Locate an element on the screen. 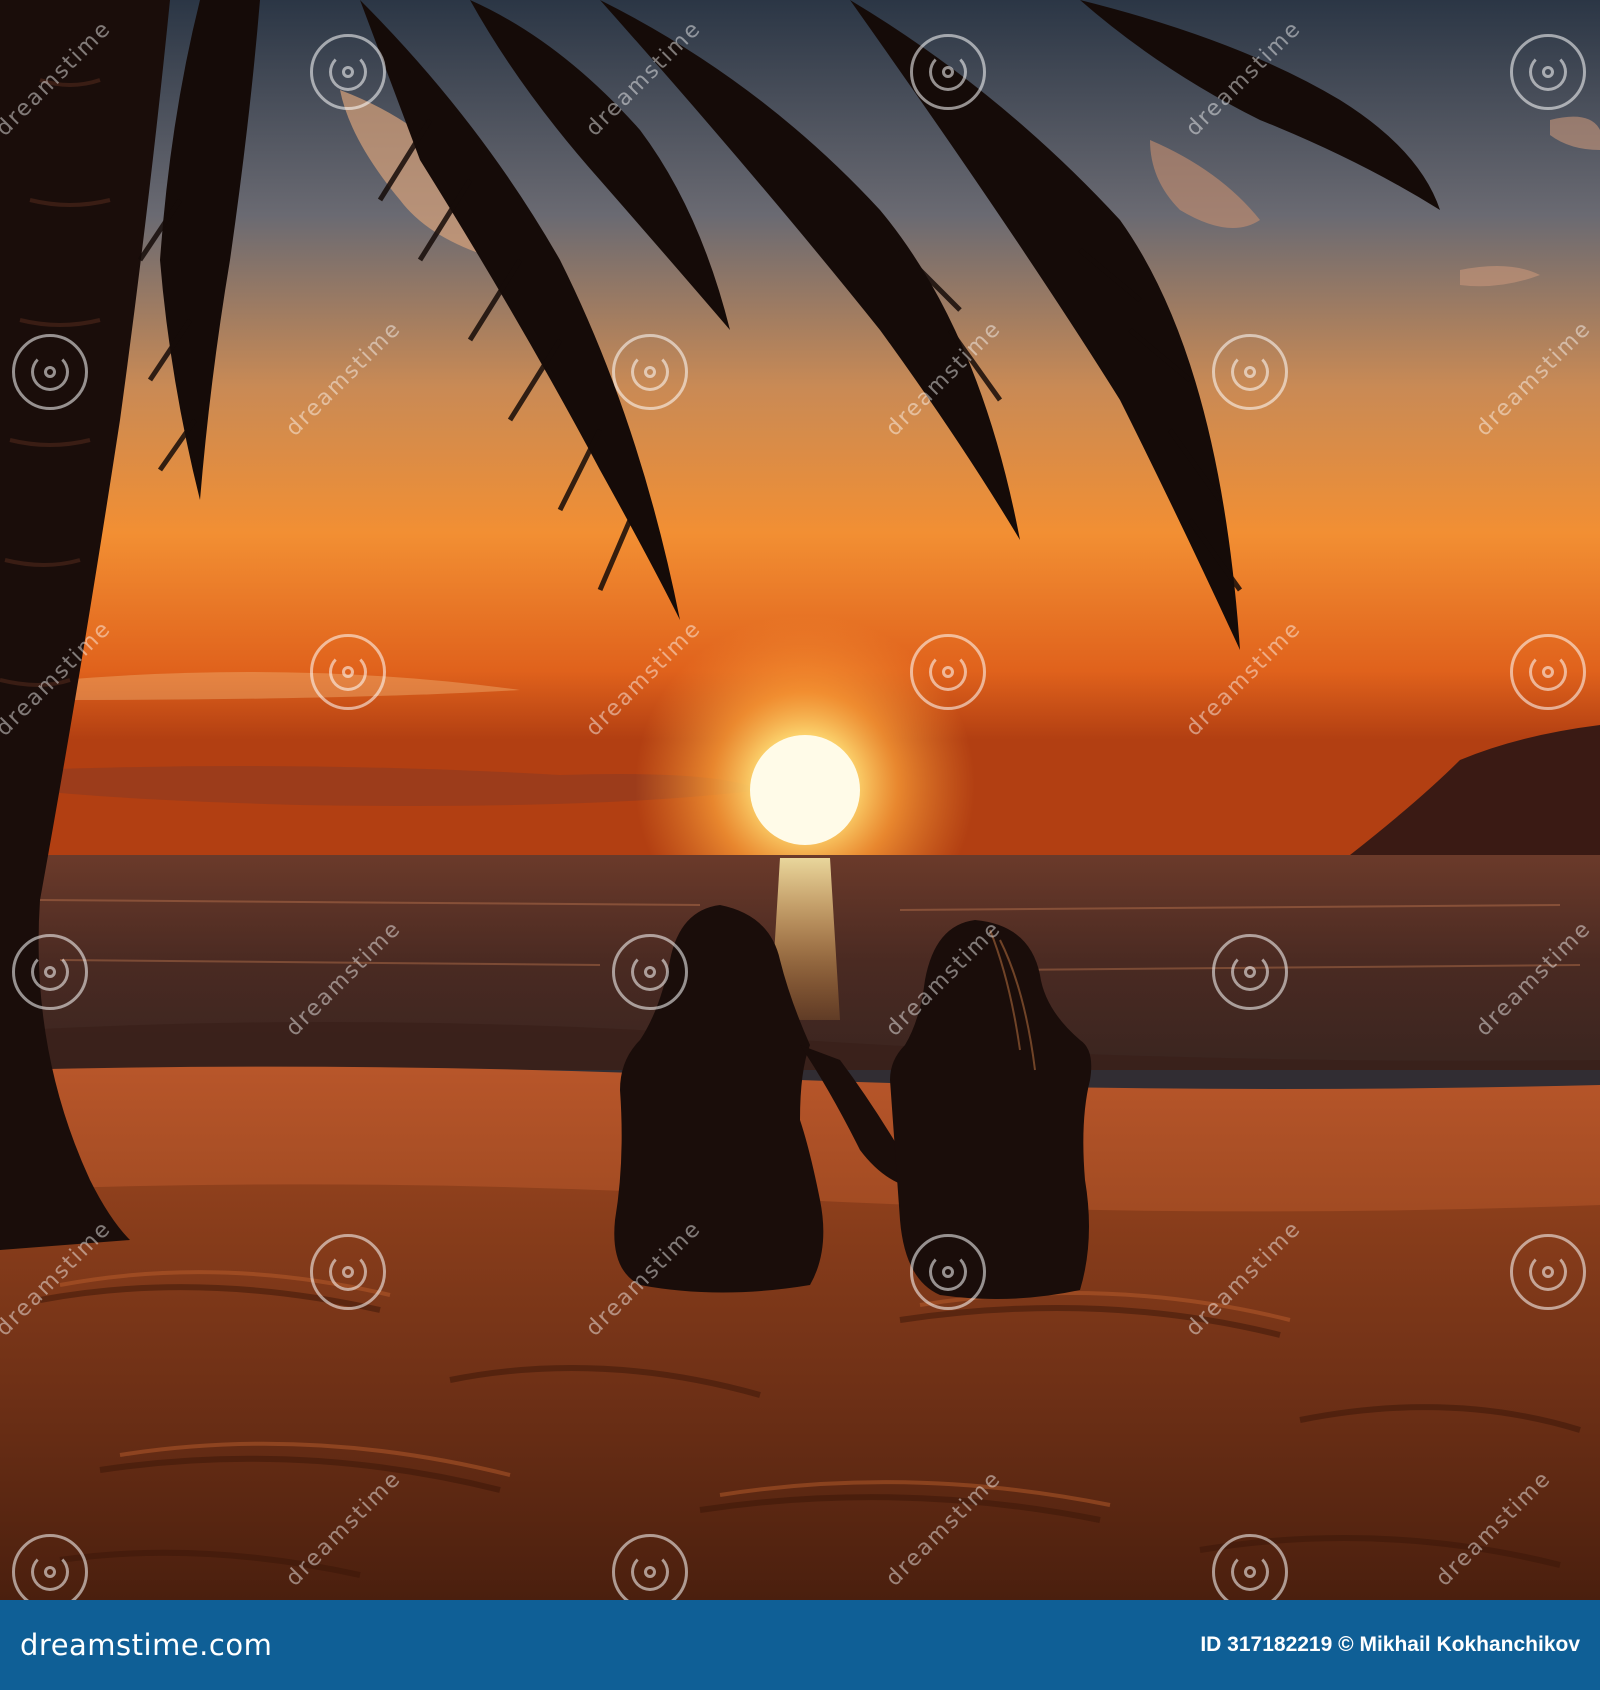 This screenshot has height=1690, width=1600. footer-credit: ID 317182219 © Mikhail Kokhanchikov is located at coordinates (1390, 1645).